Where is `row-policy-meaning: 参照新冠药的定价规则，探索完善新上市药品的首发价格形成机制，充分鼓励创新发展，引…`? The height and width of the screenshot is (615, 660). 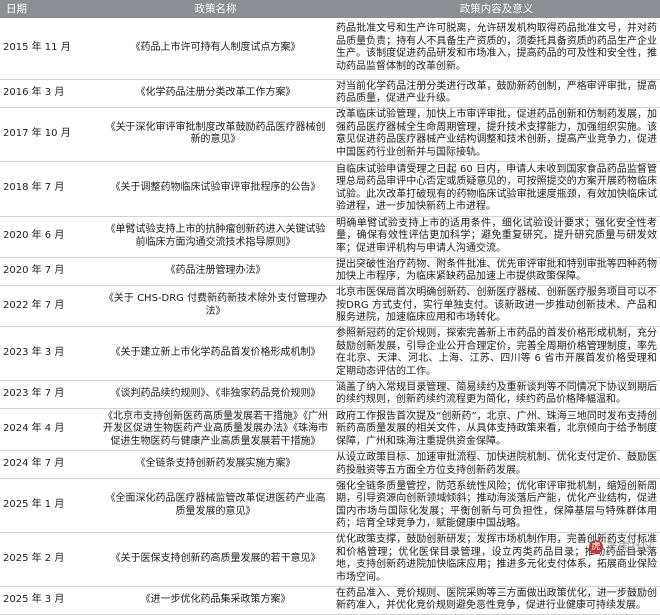
row-policy-meaning: 参照新冠药的定价规则，探索完善新上市药品的首发价格形成机制，充分鼓励创新发展，引… is located at coordinates (496, 353).